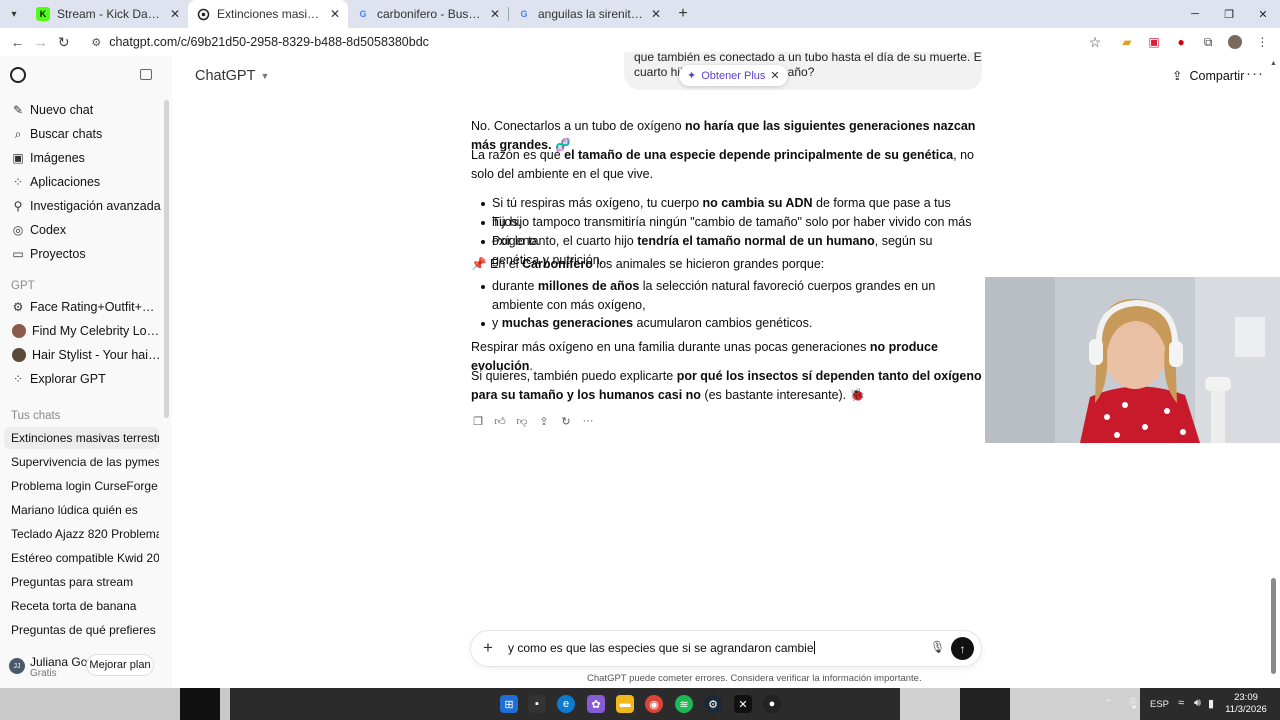  Describe the element at coordinates (566, 421) in the screenshot. I see `regenerate-icon: ↻` at that location.